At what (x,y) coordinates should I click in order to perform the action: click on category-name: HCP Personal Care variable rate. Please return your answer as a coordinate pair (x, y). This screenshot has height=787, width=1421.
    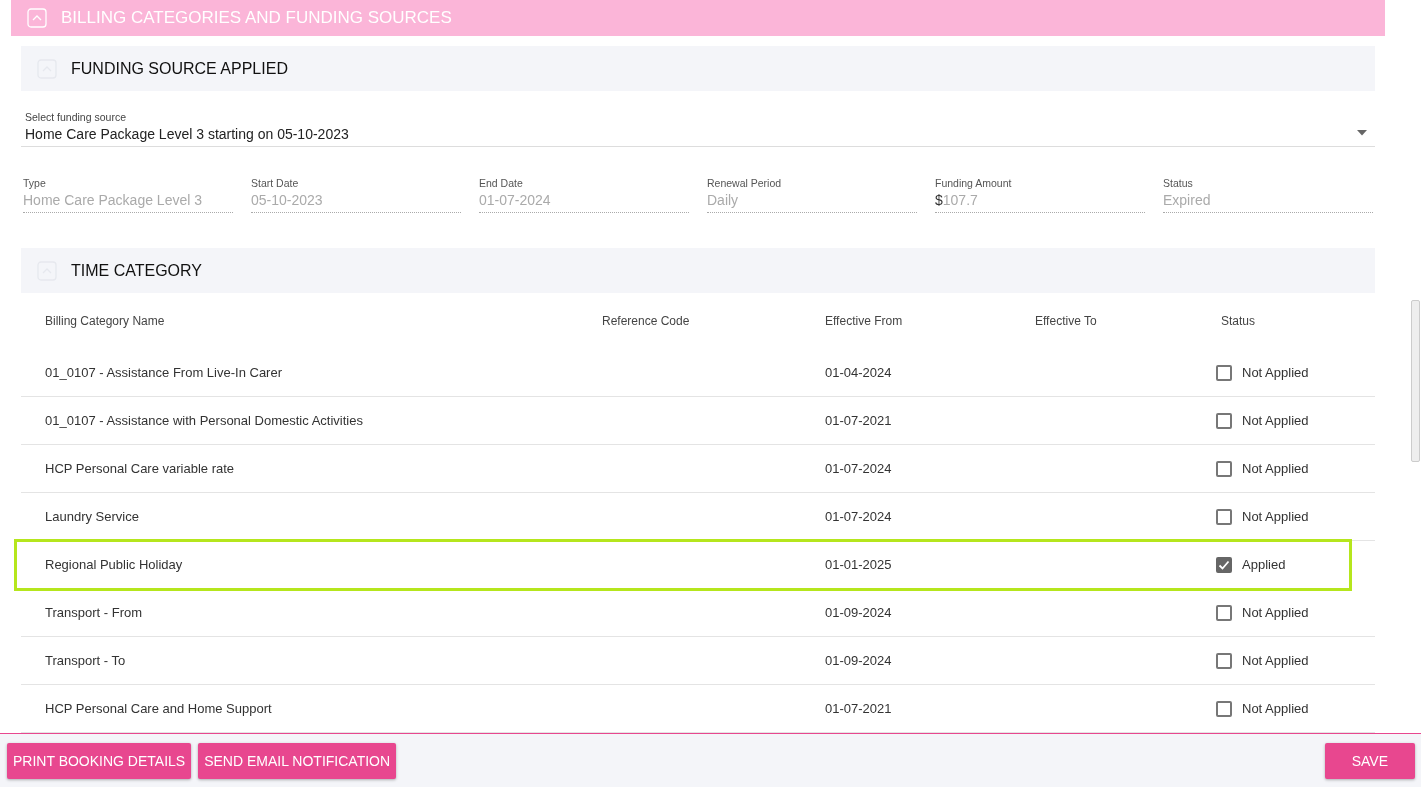
    Looking at the image, I should click on (140, 468).